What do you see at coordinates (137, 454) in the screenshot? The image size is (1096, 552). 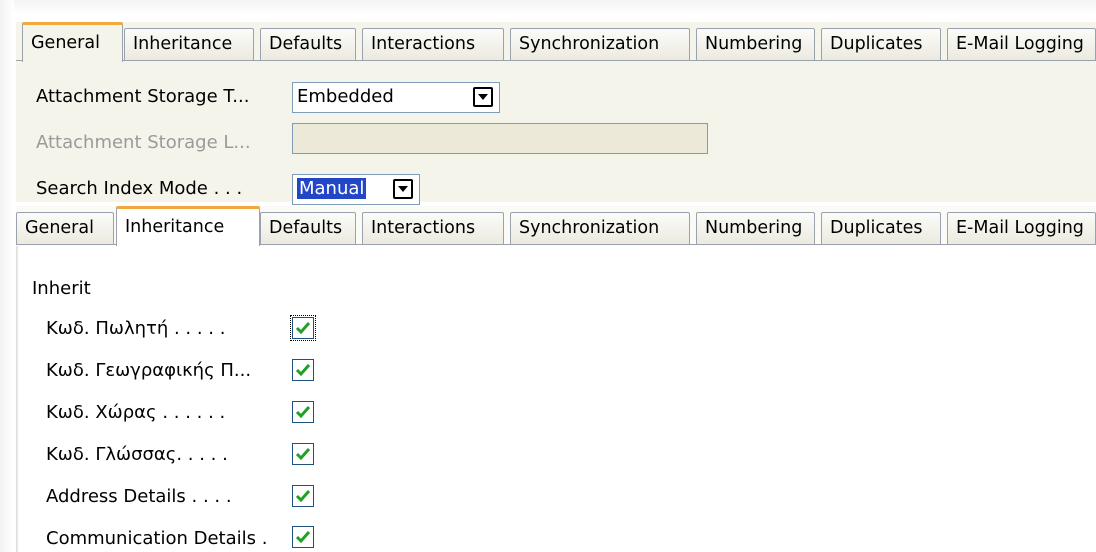 I see `inherit-language-code-label: Κωδ. Γλώσσας. . . . .` at bounding box center [137, 454].